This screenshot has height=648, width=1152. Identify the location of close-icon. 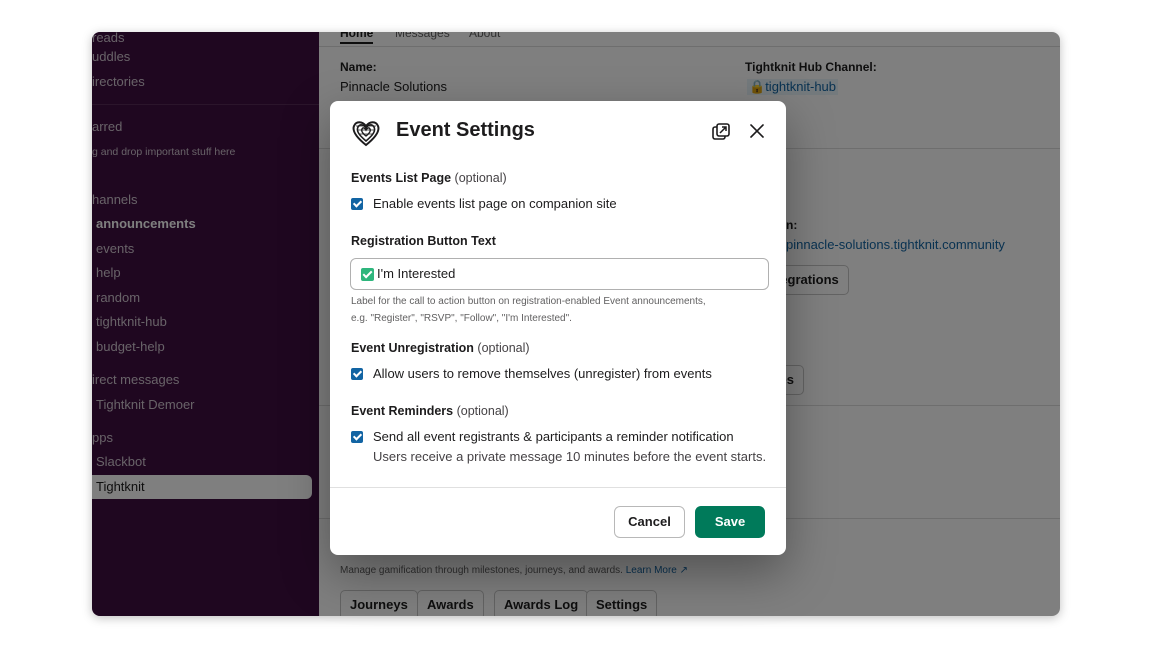
(757, 131).